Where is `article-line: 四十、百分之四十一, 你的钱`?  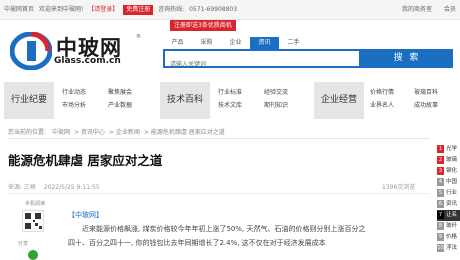 article-line: 四十、百分之四十一, 你的钱 is located at coordinates (112, 243).